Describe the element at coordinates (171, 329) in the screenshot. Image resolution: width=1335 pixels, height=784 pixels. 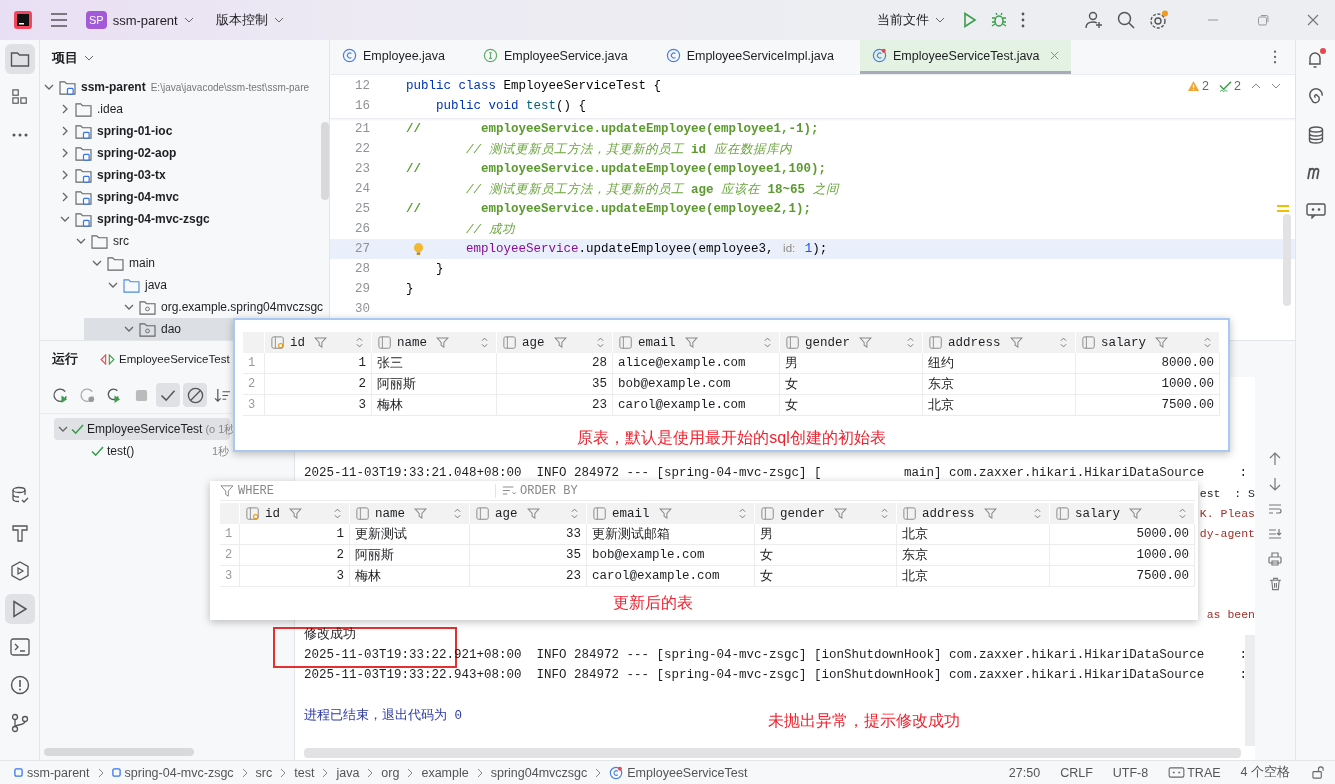
I see `tree-item: dao` at that location.